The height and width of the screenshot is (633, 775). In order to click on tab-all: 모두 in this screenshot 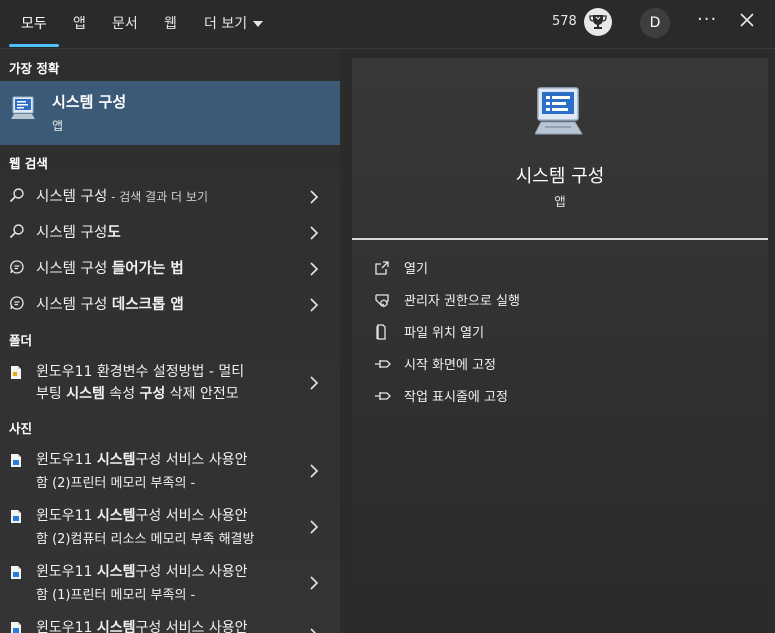, I will do `click(34, 23)`.